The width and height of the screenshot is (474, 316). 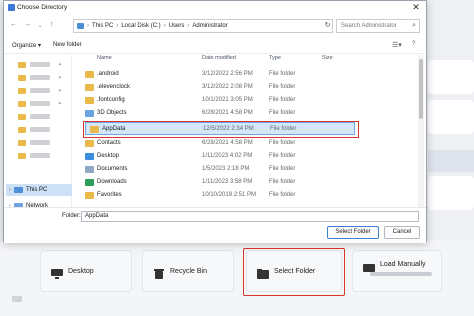 What do you see at coordinates (39, 190) in the screenshot?
I see `nav-this-pc: › This PC` at bounding box center [39, 190].